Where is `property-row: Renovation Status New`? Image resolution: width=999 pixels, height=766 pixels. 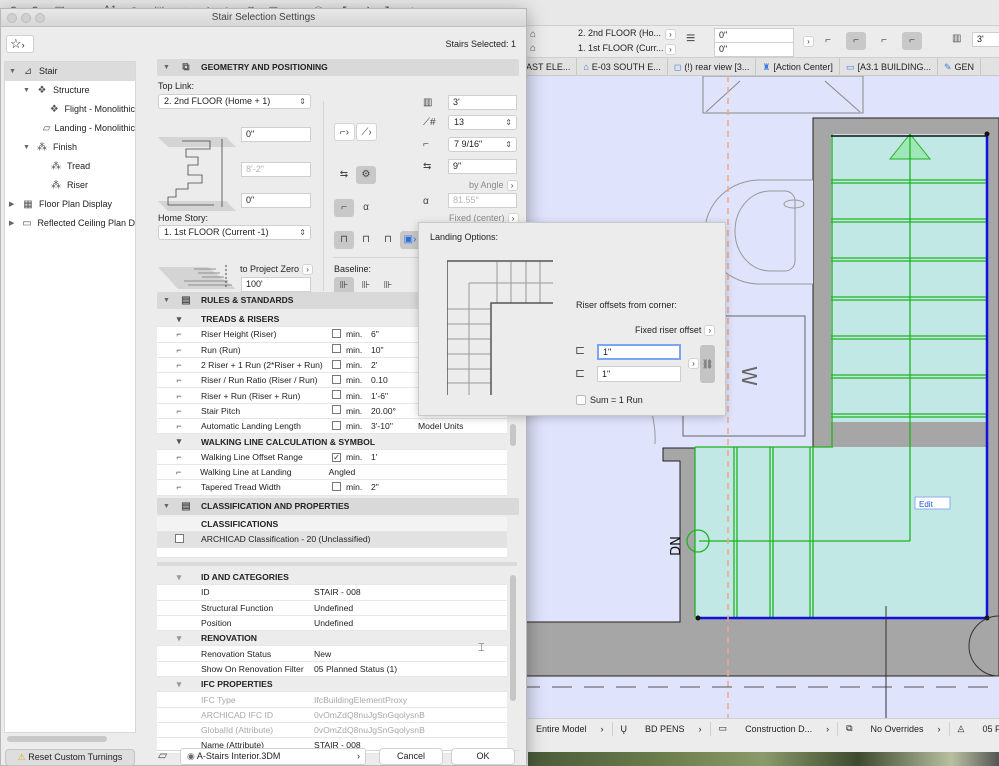
property-row: Renovation Status New is located at coordinates (332, 654).